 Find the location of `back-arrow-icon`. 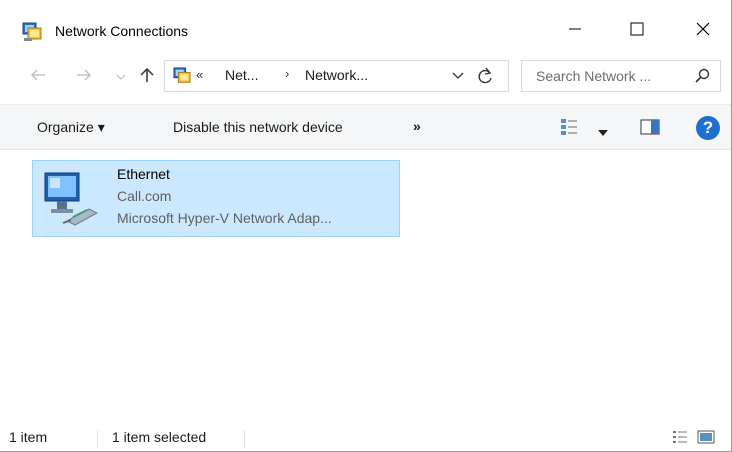

back-arrow-icon is located at coordinates (38, 76).